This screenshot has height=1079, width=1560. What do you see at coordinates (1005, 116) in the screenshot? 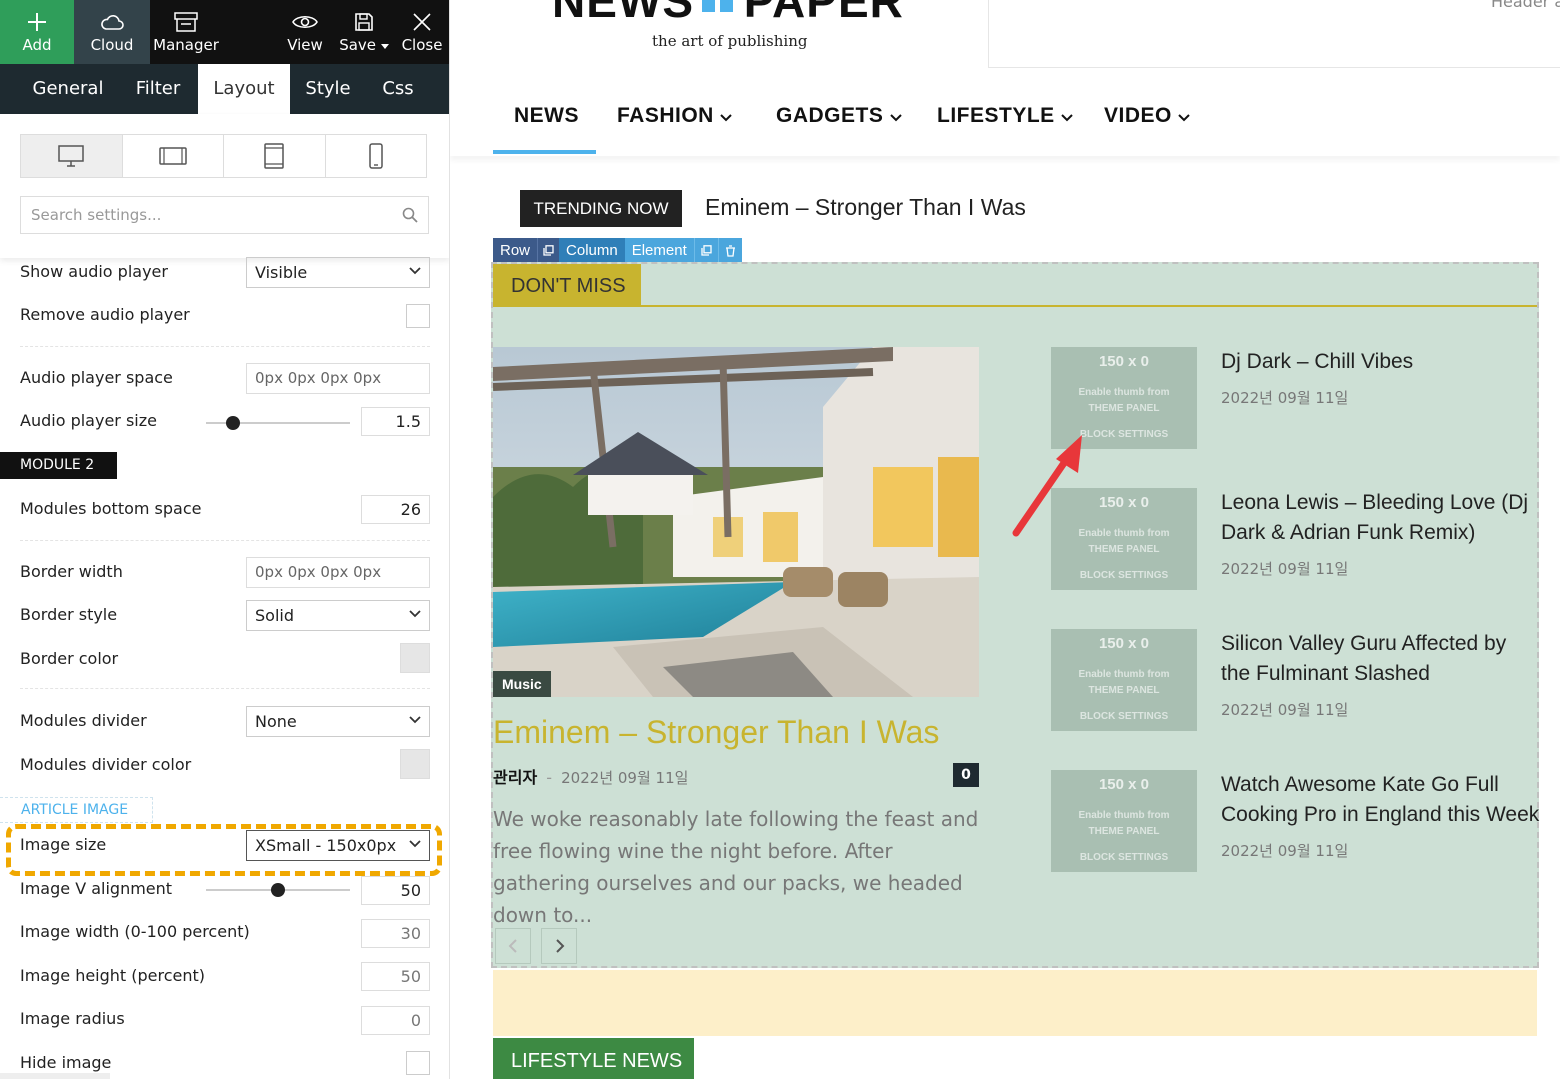
I see `nav-lifestyle: LIFESTYLE` at bounding box center [1005, 116].